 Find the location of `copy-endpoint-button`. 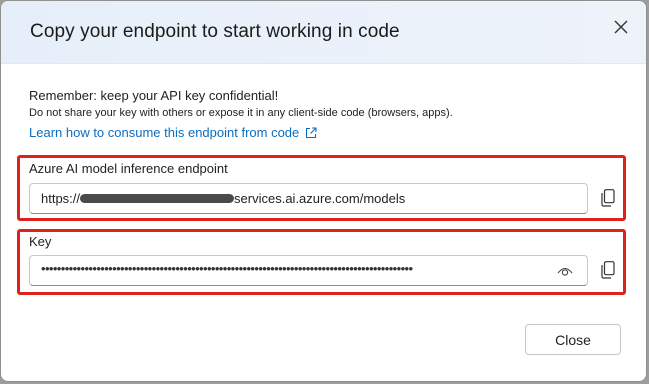

copy-endpoint-button is located at coordinates (608, 198).